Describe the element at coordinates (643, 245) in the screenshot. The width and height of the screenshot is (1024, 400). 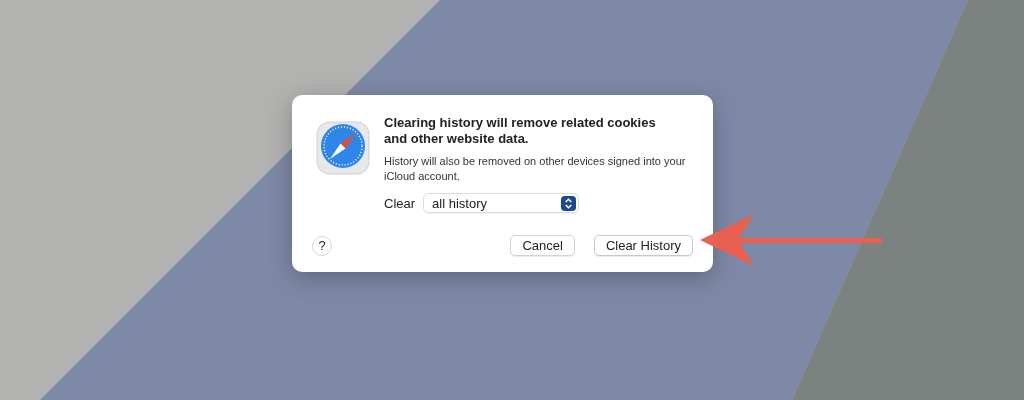
I see `clear-history-button: Clear History` at that location.